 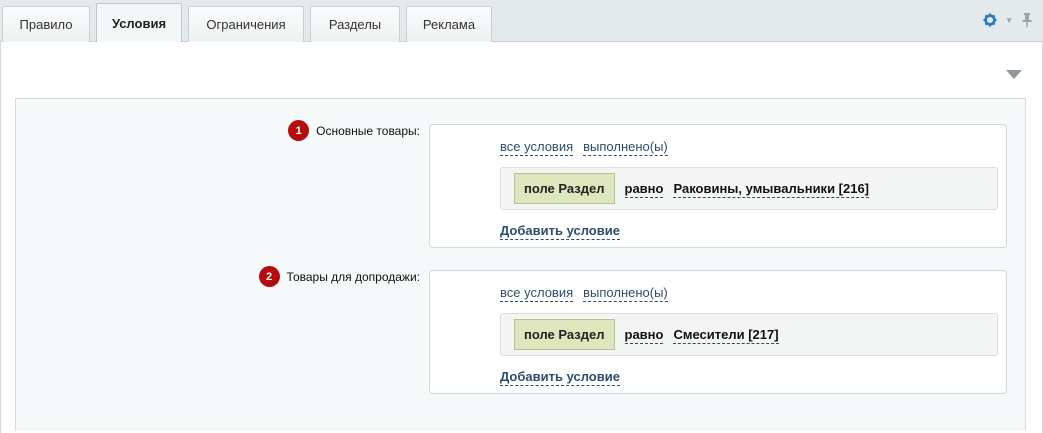 What do you see at coordinates (726, 335) in the screenshot?
I see `value-link: Смесители [217]` at bounding box center [726, 335].